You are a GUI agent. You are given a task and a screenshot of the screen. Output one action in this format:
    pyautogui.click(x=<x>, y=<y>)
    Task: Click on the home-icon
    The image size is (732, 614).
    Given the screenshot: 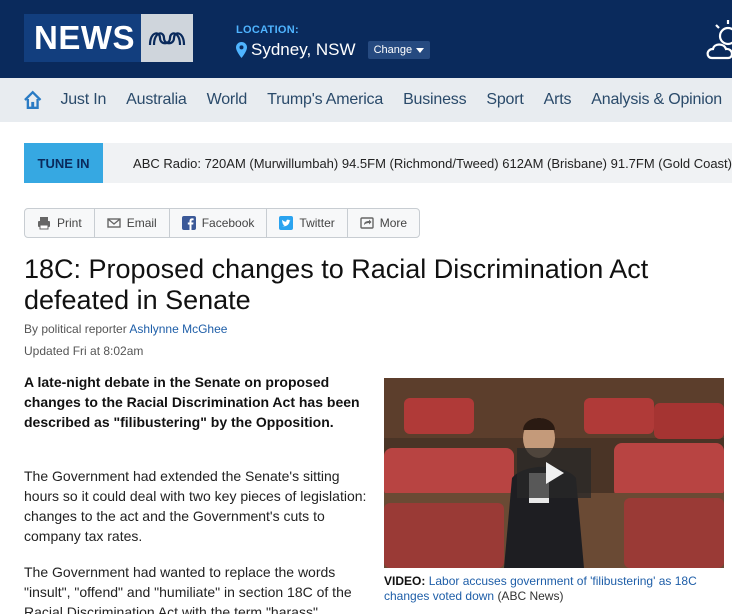 What is the action you would take?
    pyautogui.click(x=32, y=100)
    